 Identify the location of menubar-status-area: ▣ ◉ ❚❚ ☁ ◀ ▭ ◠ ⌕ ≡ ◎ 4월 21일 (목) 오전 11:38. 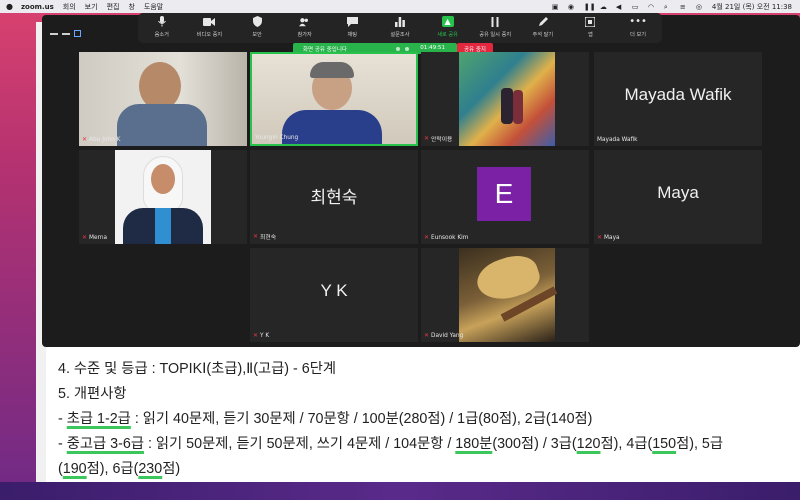
(672, 6).